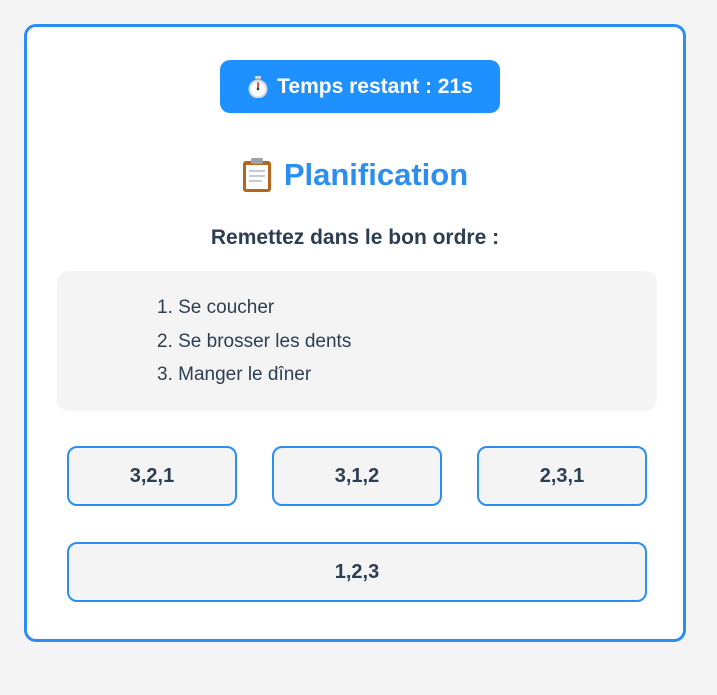  I want to click on option-button-1: 3,2,1, so click(152, 476).